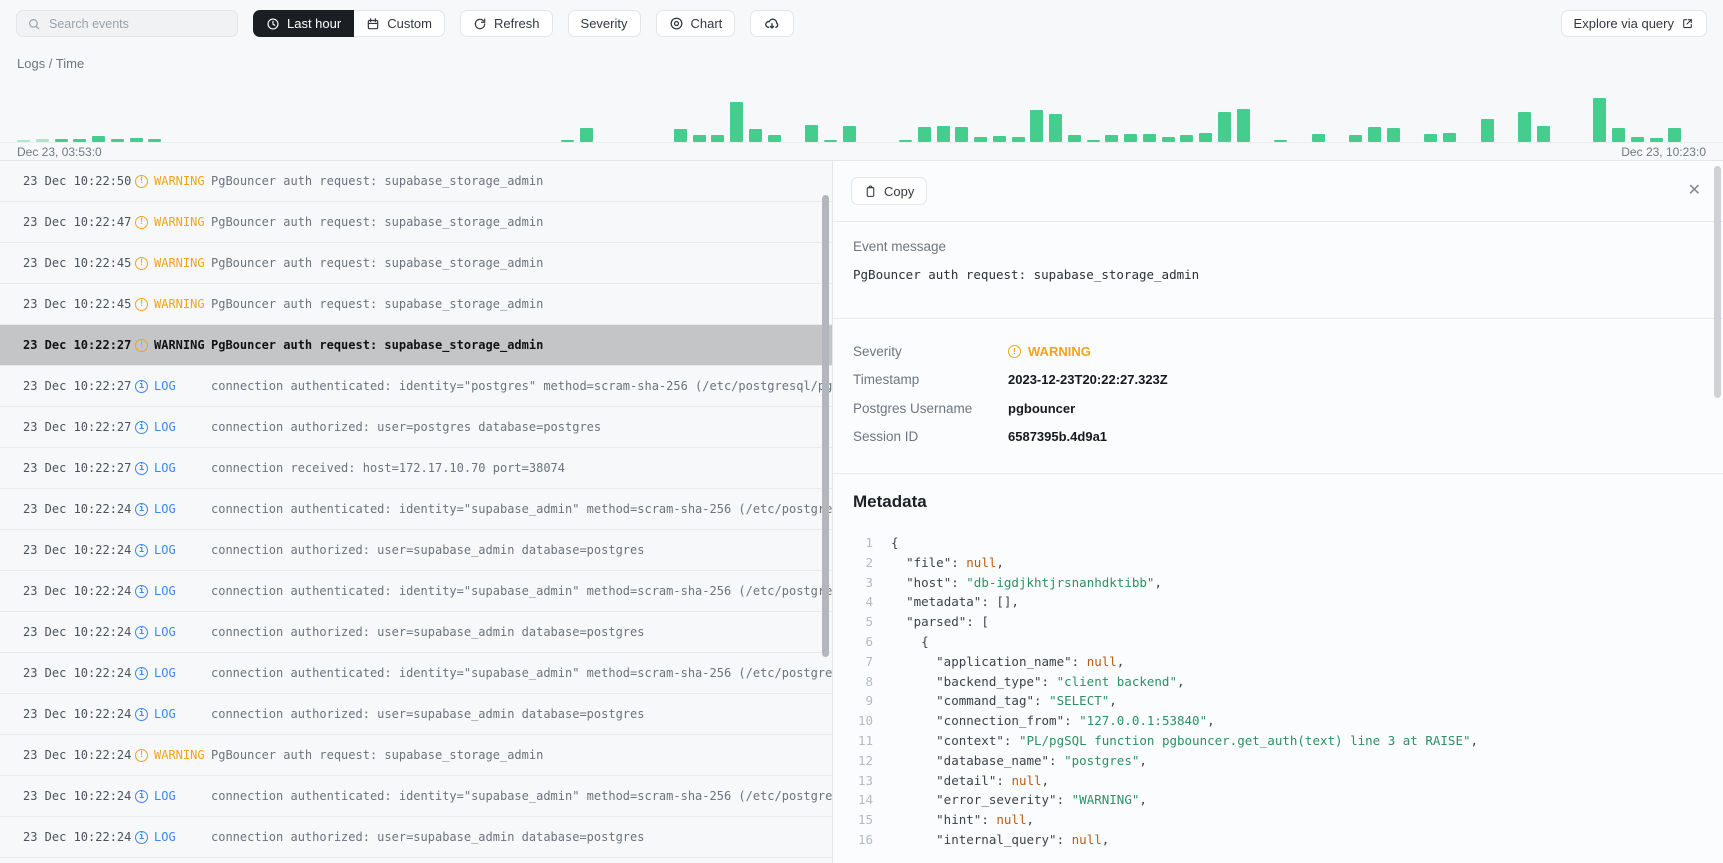 The height and width of the screenshot is (863, 1723). Describe the element at coordinates (1278, 781) in the screenshot. I see `code-line: 13 "detail": null,` at that location.